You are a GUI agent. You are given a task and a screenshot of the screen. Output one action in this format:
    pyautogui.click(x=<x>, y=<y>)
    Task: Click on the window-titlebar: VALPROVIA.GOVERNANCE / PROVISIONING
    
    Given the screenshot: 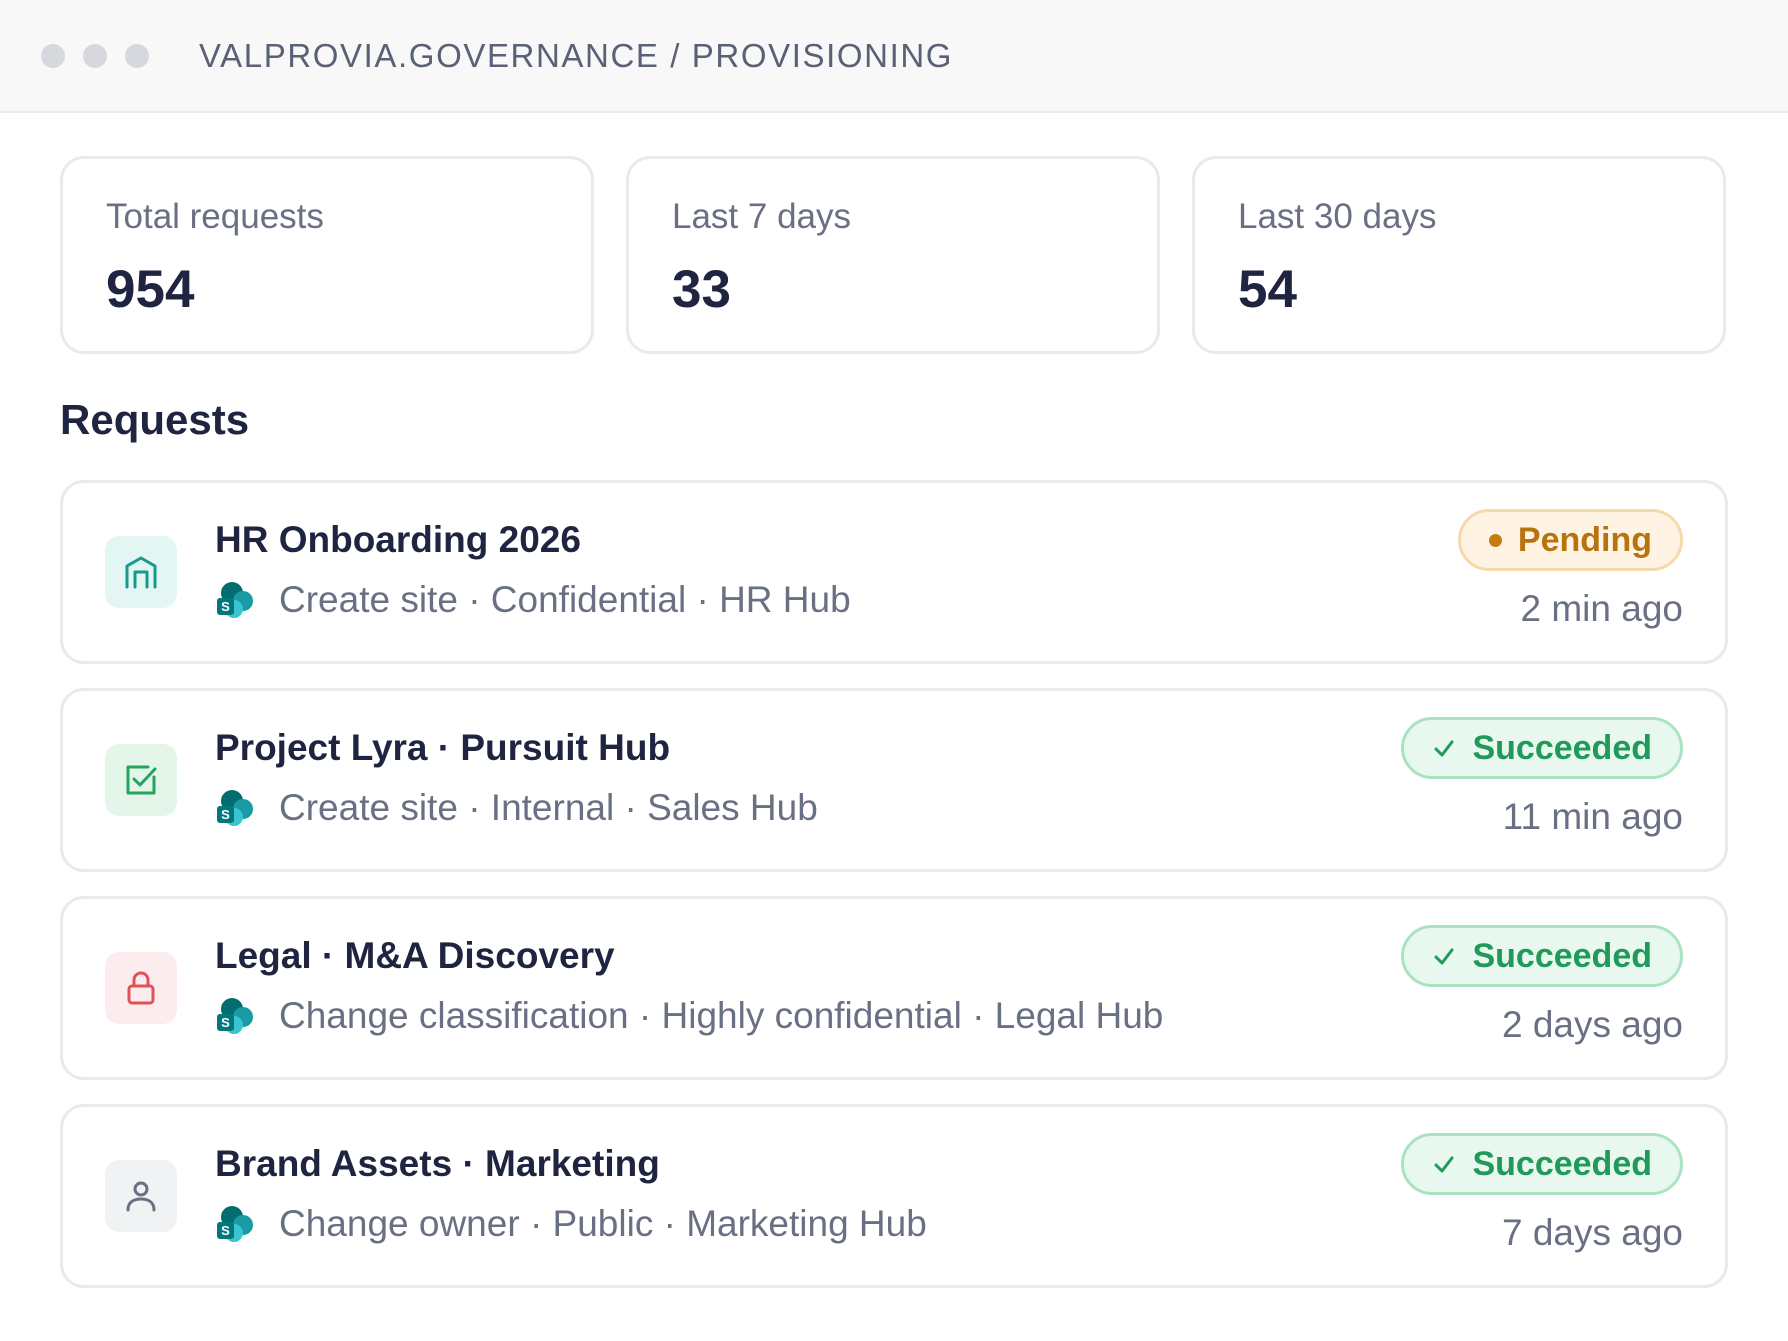 What is the action you would take?
    pyautogui.click(x=894, y=56)
    